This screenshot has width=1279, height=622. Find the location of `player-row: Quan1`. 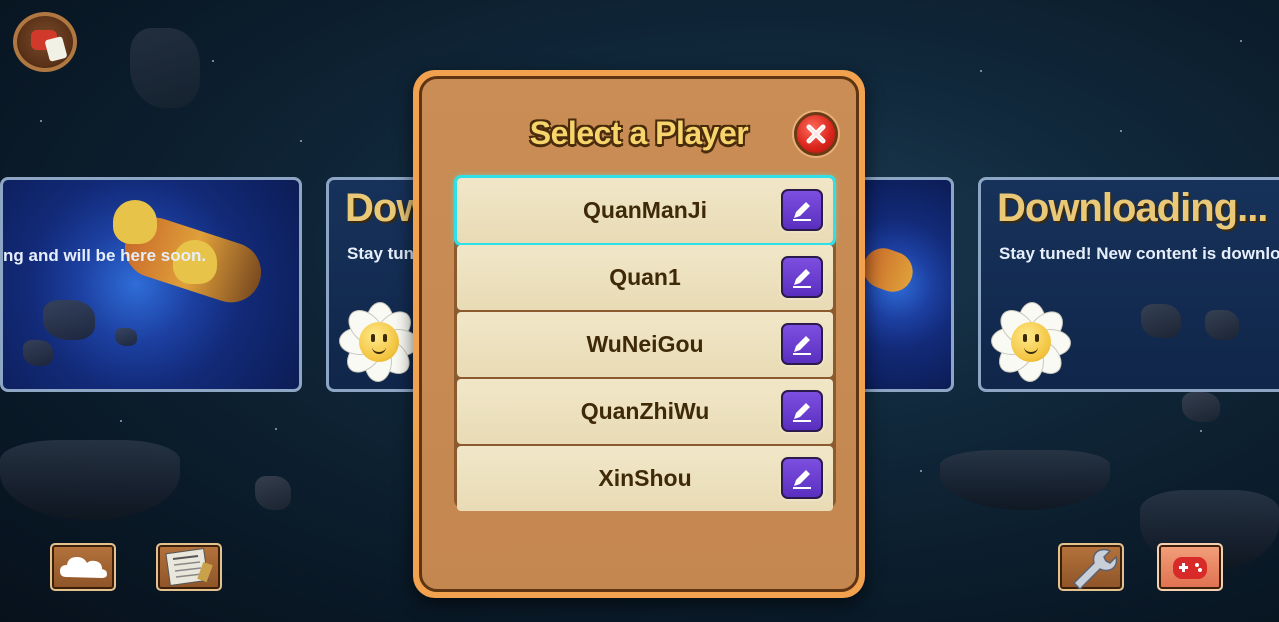

player-row: Quan1 is located at coordinates (645, 277).